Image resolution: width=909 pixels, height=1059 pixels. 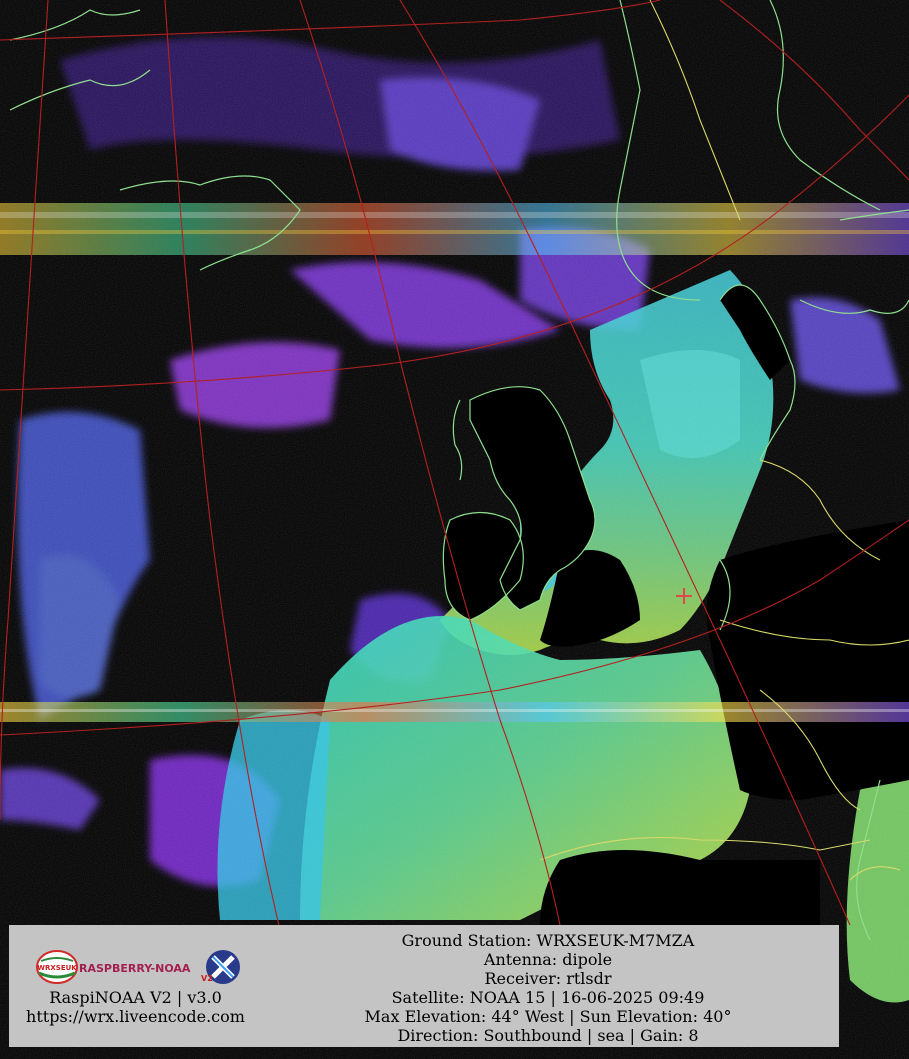 I want to click on station-website: https://wrx.liveencode.com, so click(x=135, y=1016).